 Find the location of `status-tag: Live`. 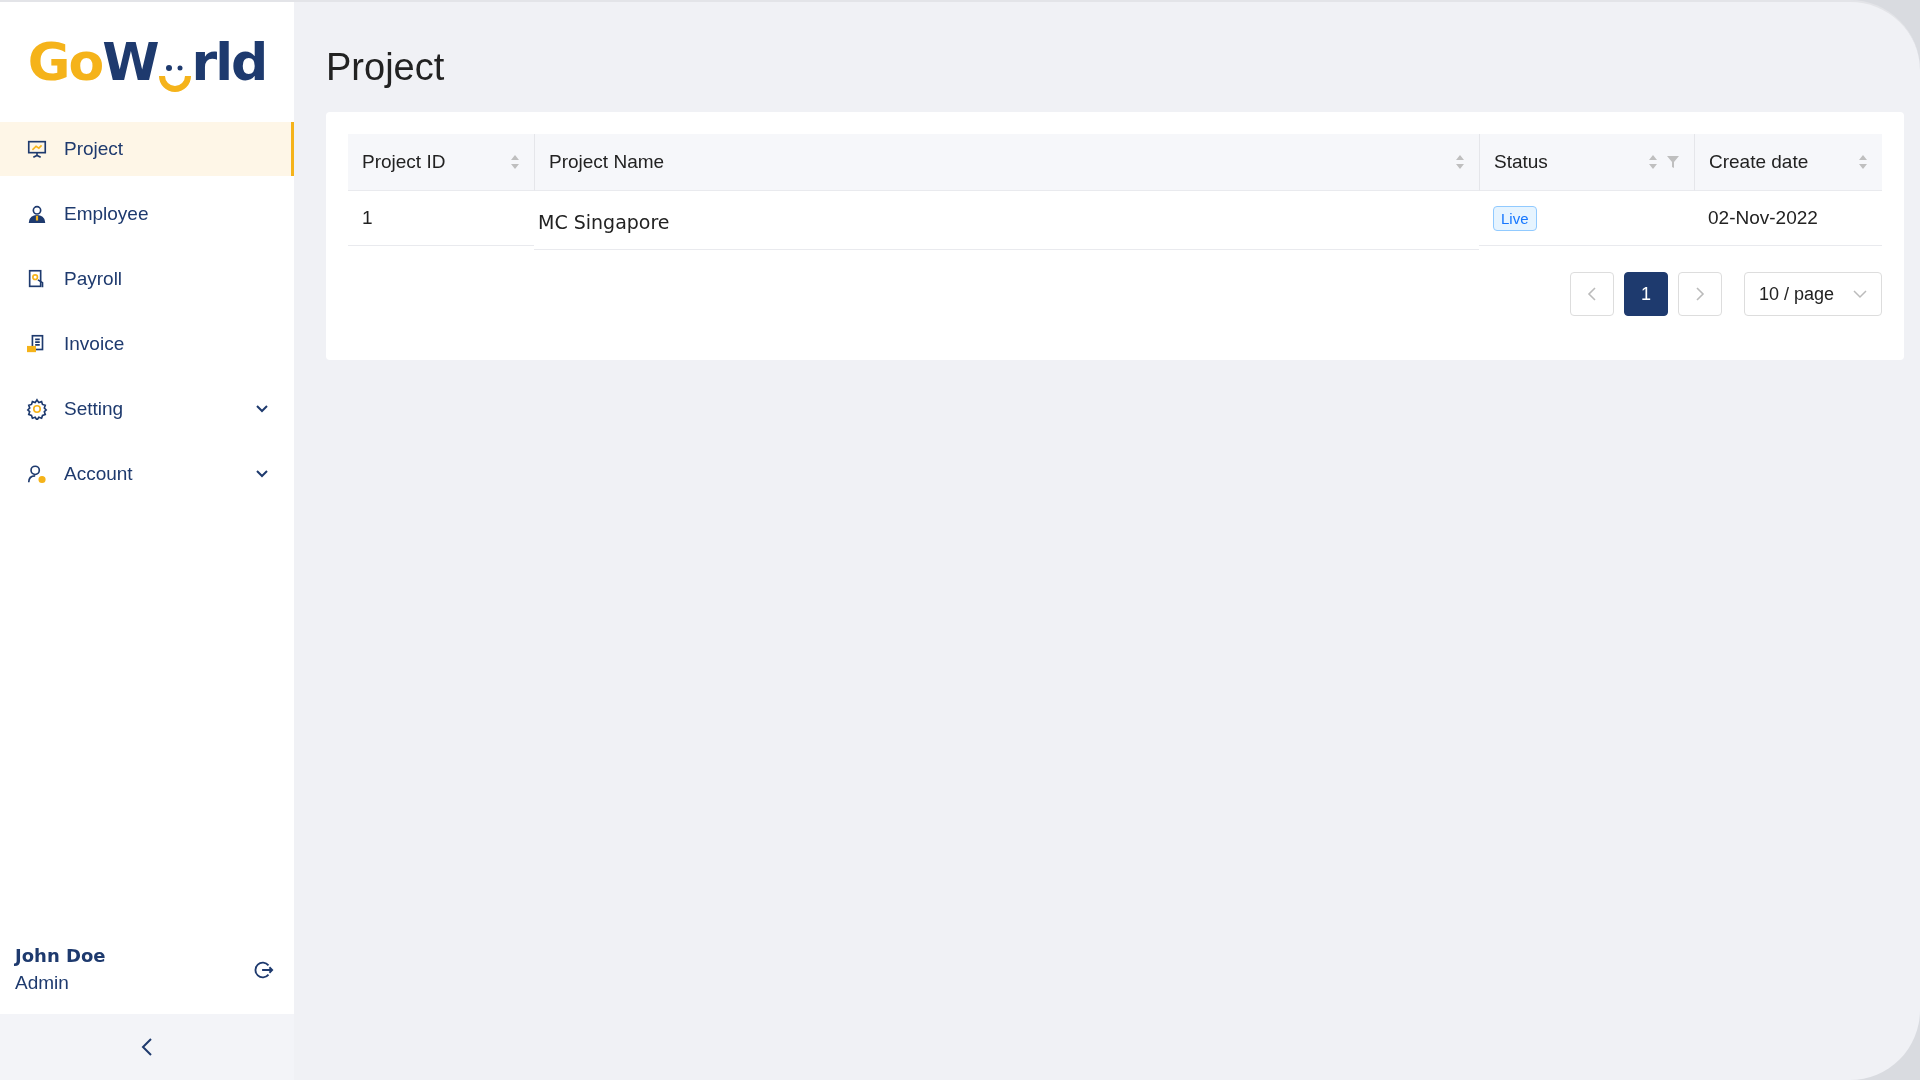

status-tag: Live is located at coordinates (1515, 218).